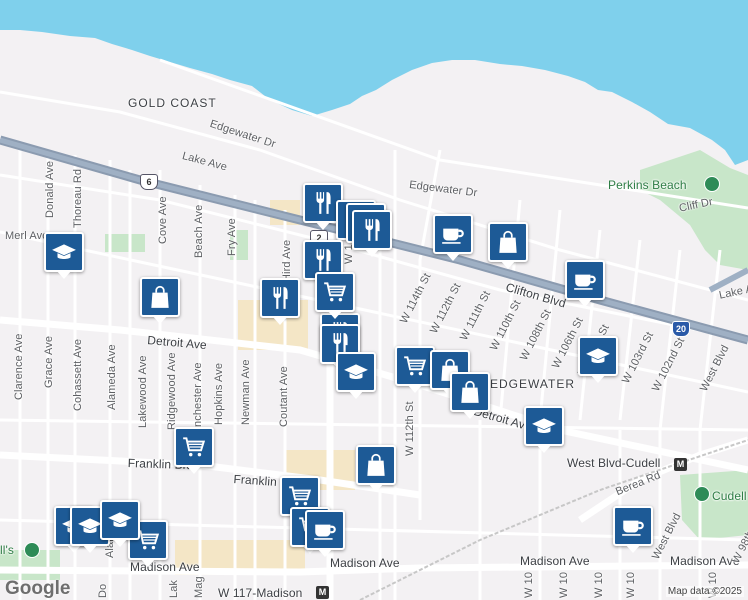 Image resolution: width=748 pixels, height=600 pixels. What do you see at coordinates (78, 198) in the screenshot?
I see `street-label-thoreau-rd: Thoreau Rd` at bounding box center [78, 198].